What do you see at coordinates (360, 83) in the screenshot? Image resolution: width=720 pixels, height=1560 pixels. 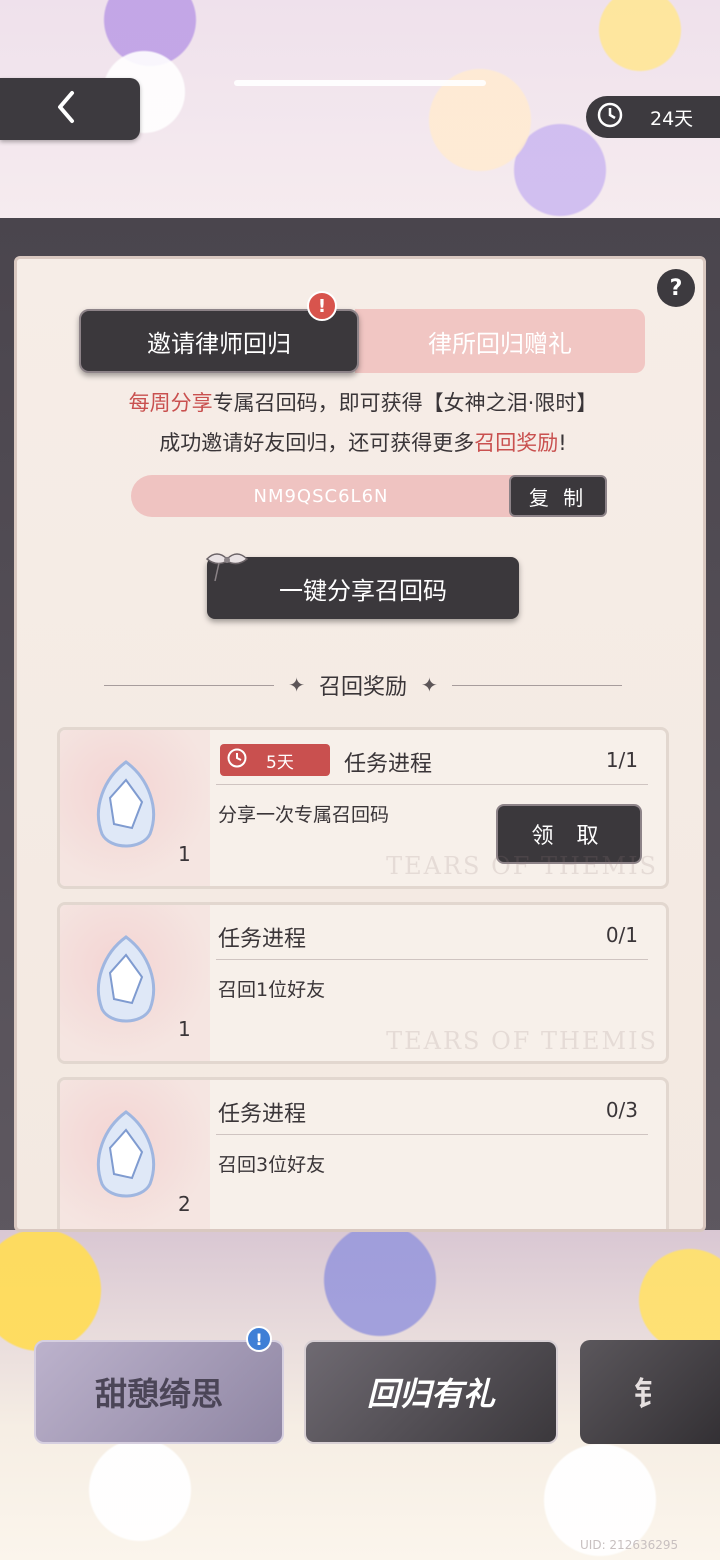 I see `top-handle-bar` at bounding box center [360, 83].